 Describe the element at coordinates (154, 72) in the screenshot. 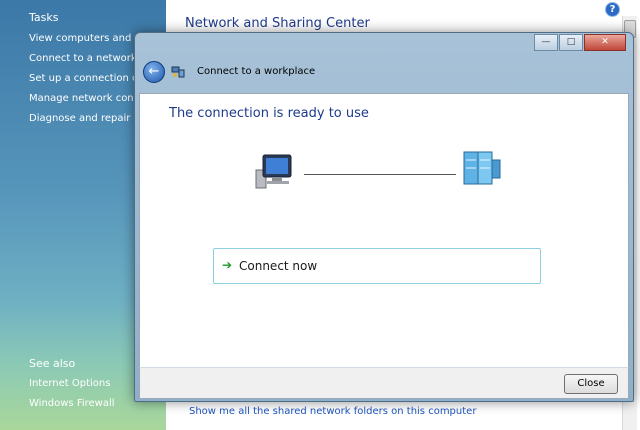

I see `back-arrow-button: ←` at that location.